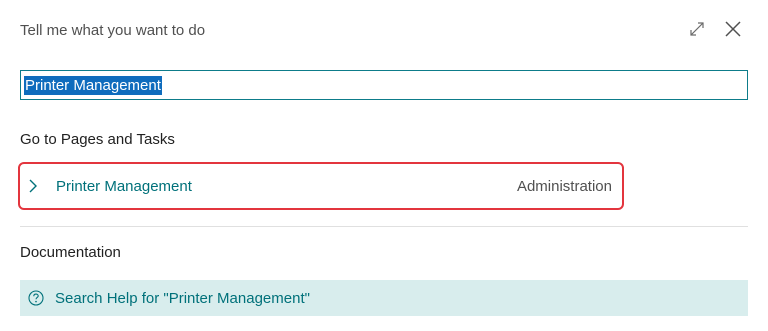 The width and height of the screenshot is (768, 331). What do you see at coordinates (93, 85) in the screenshot?
I see `search-input-value: Printer Management` at bounding box center [93, 85].